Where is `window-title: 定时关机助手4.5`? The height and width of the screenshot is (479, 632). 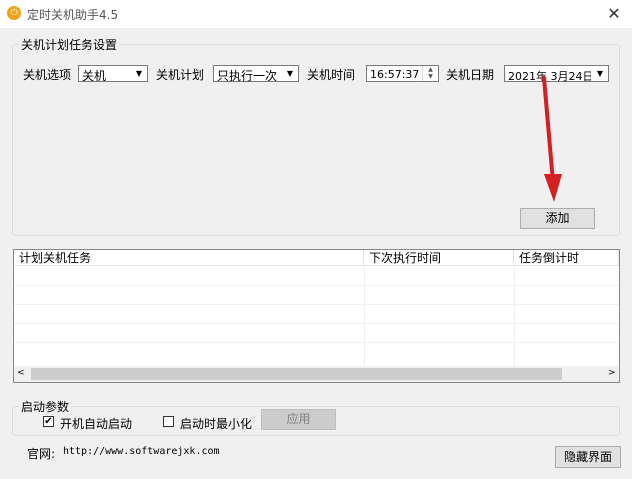 window-title: 定时关机助手4.5 is located at coordinates (73, 15).